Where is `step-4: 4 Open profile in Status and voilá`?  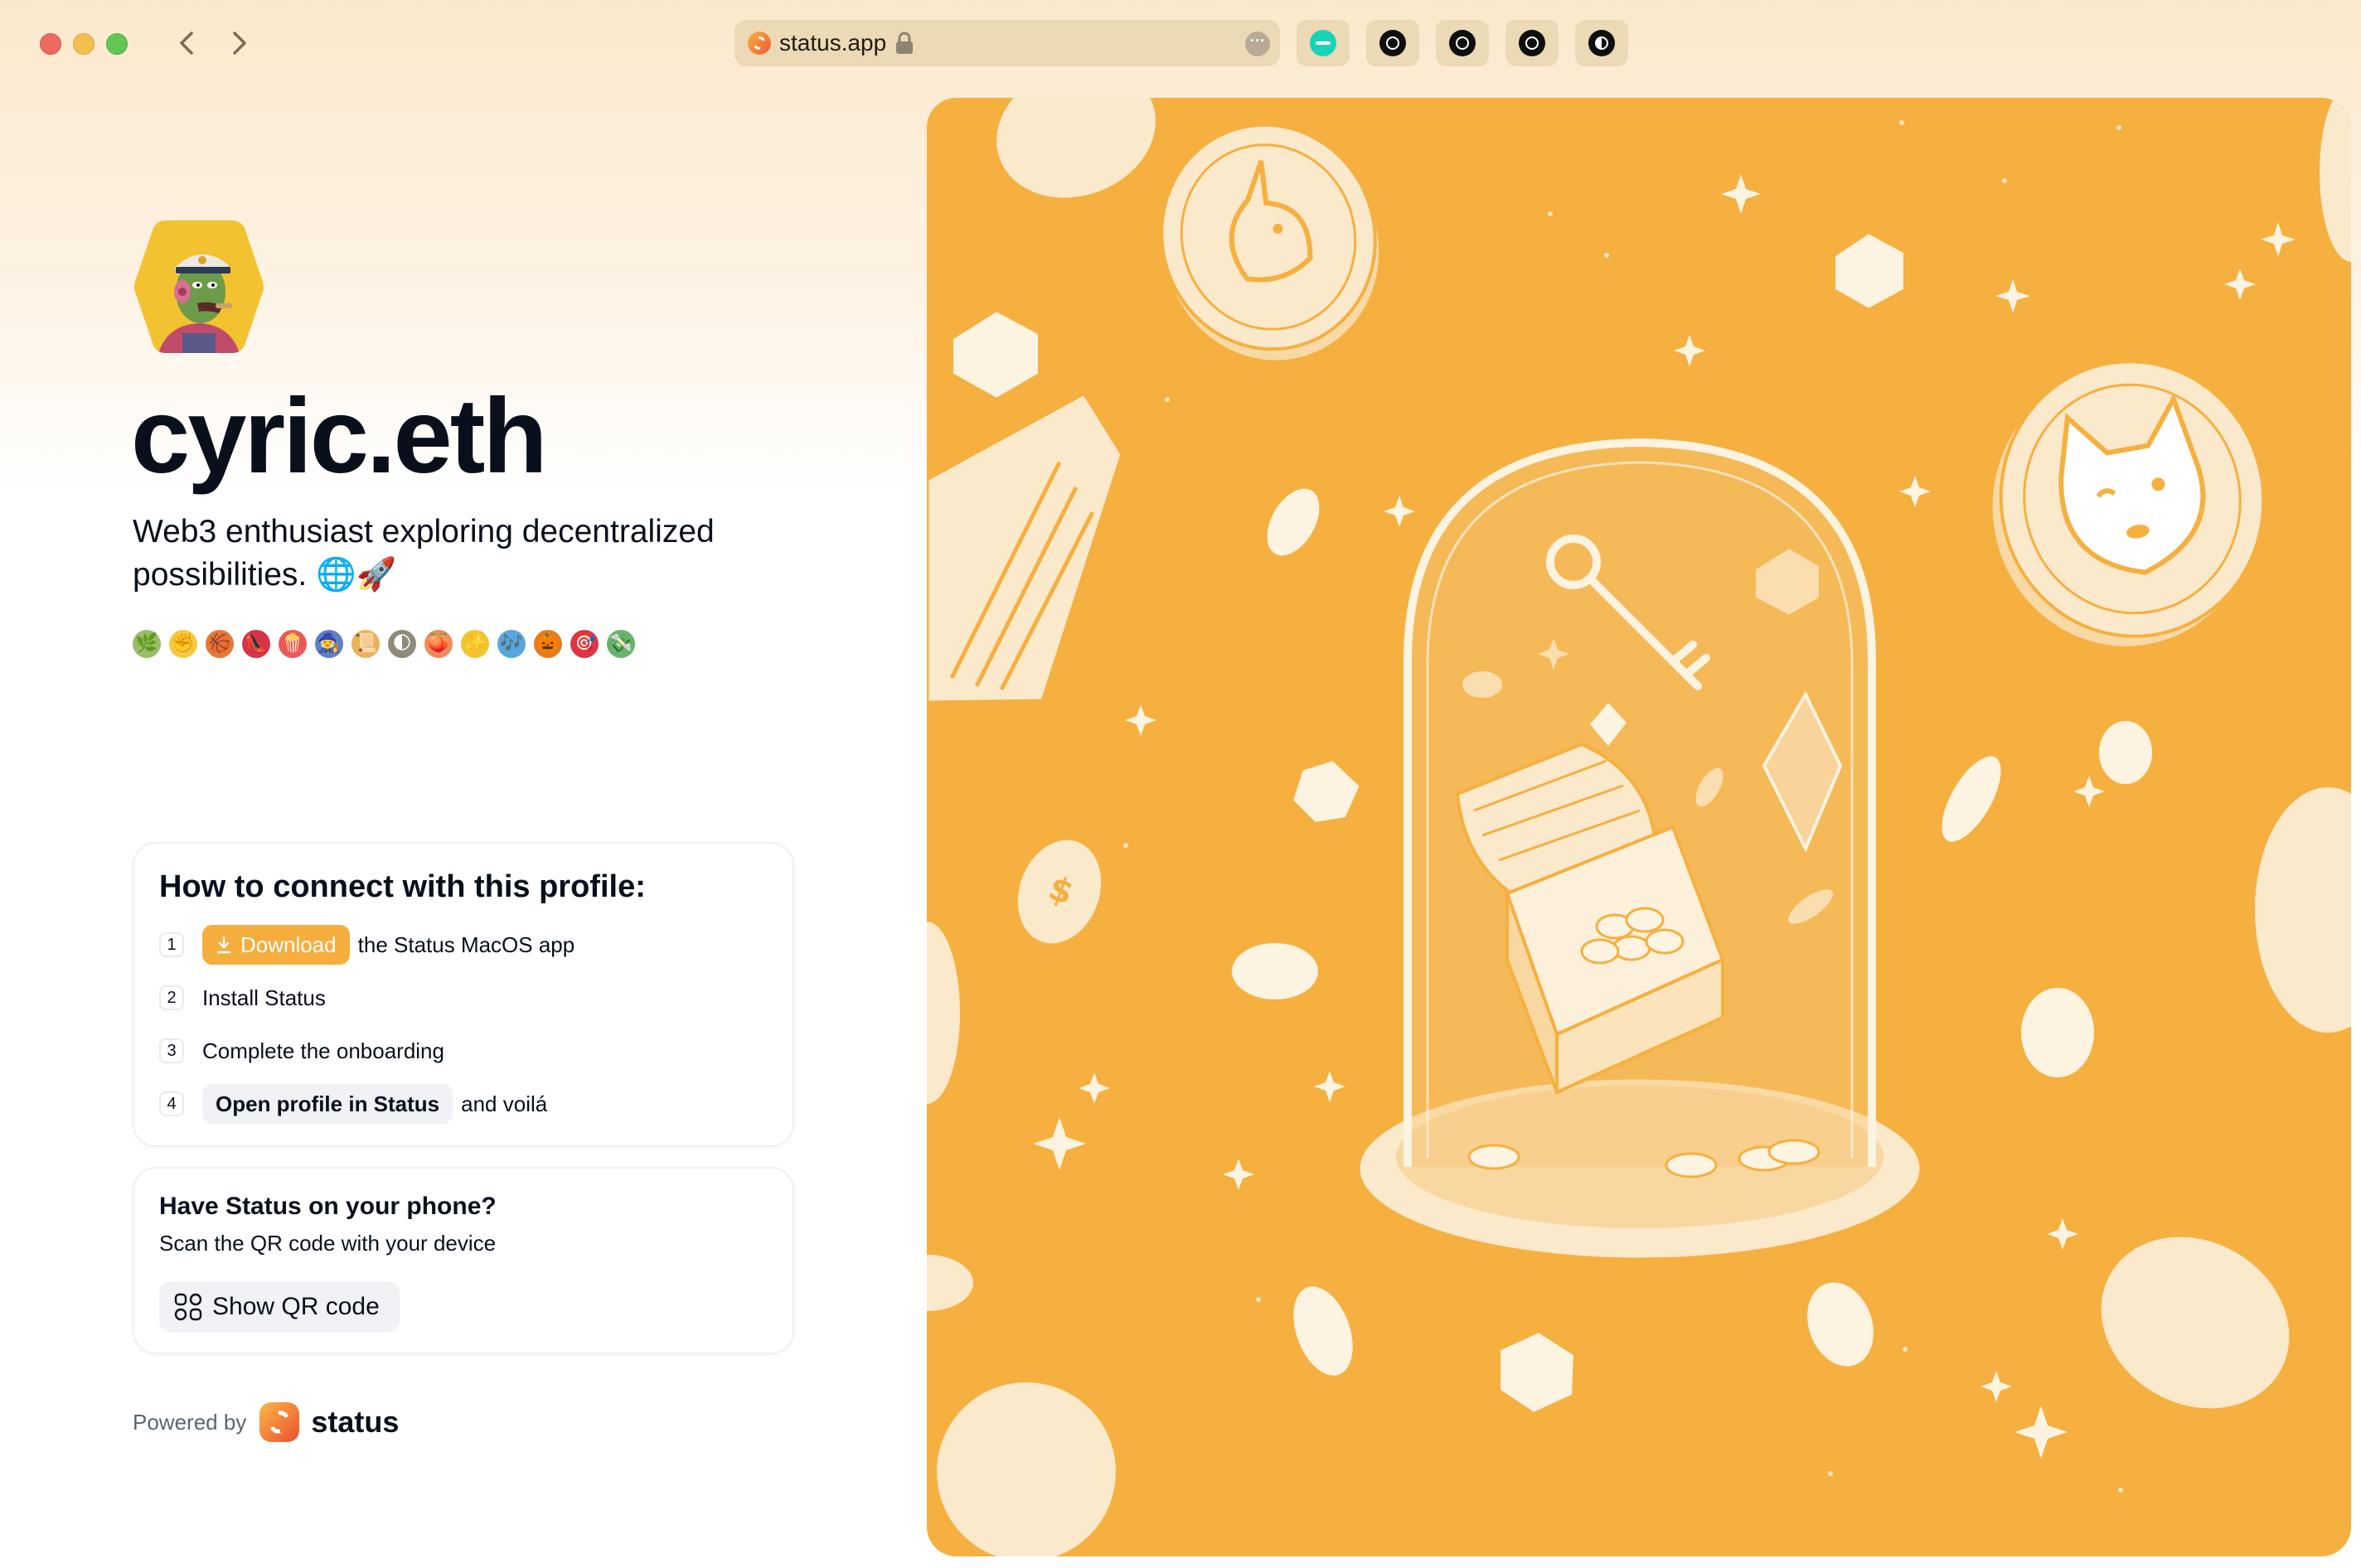
step-4: 4 Open profile in Status and voilá is located at coordinates (353, 1104).